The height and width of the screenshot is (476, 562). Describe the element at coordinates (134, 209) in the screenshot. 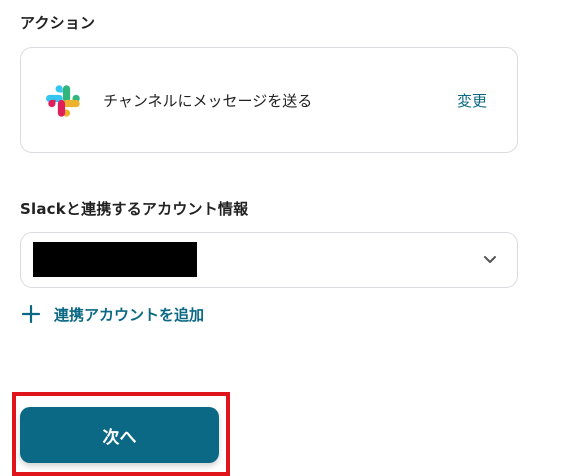

I see `account-section-label: Slackと連携するアカウント情報` at that location.